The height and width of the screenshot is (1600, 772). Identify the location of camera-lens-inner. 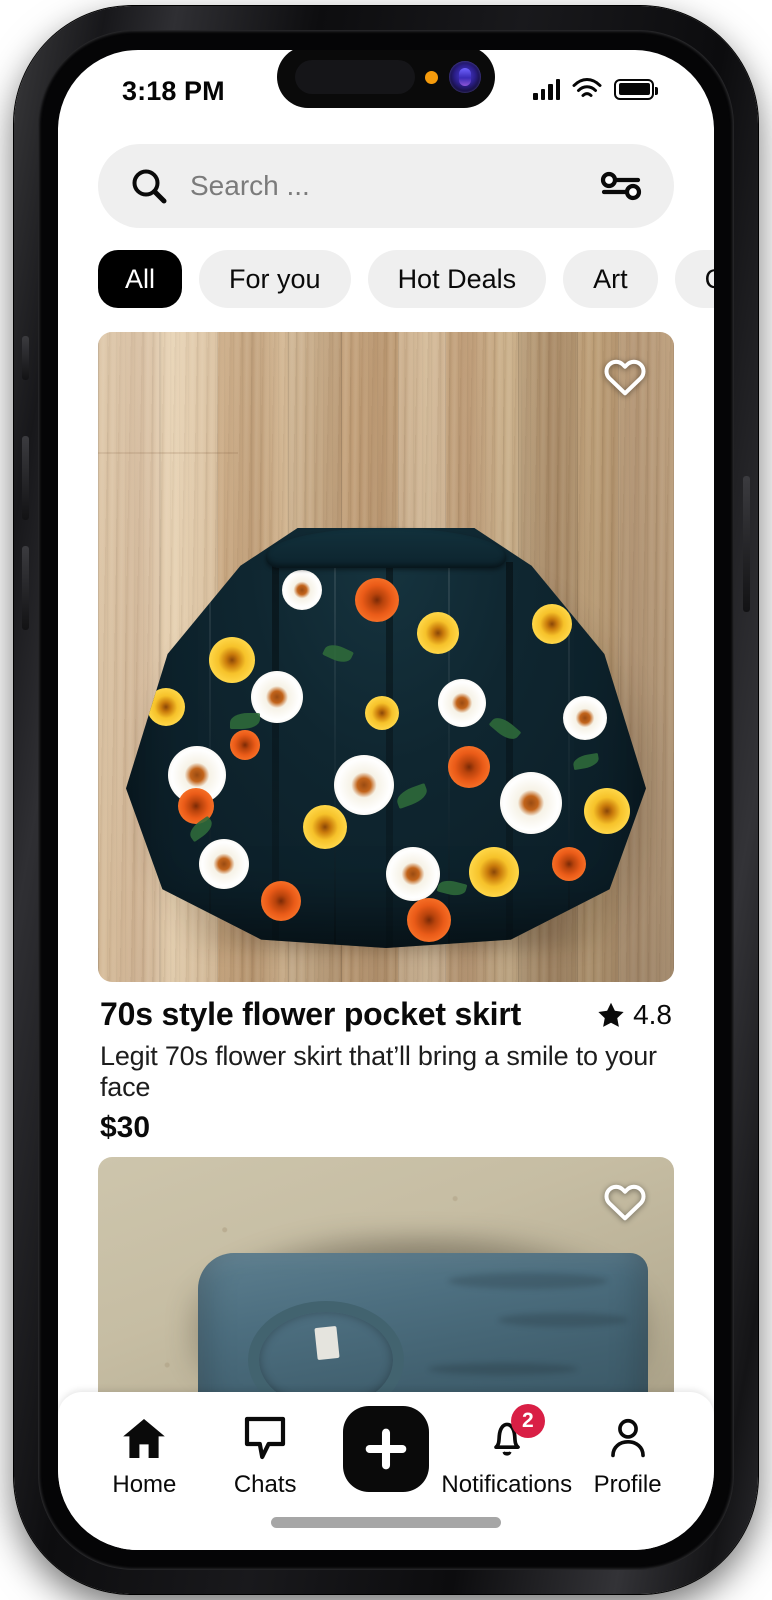
(465, 77).